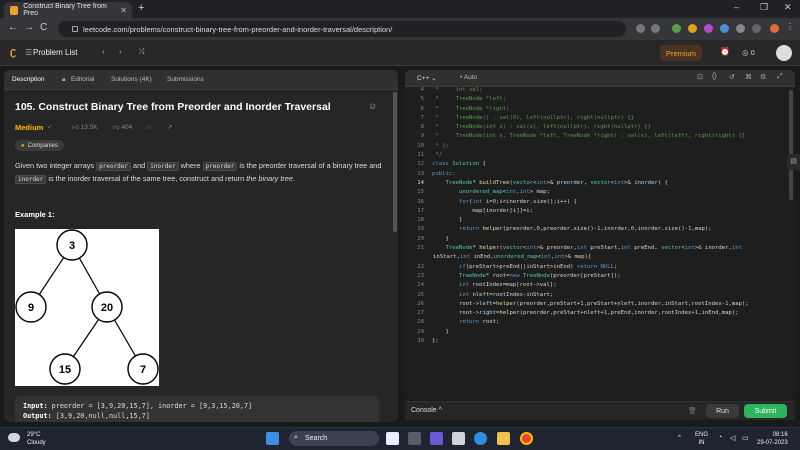 Image resolution: width=800 pixels, height=450 pixels. What do you see at coordinates (765, 411) in the screenshot?
I see `submit-button: Submit` at bounding box center [765, 411].